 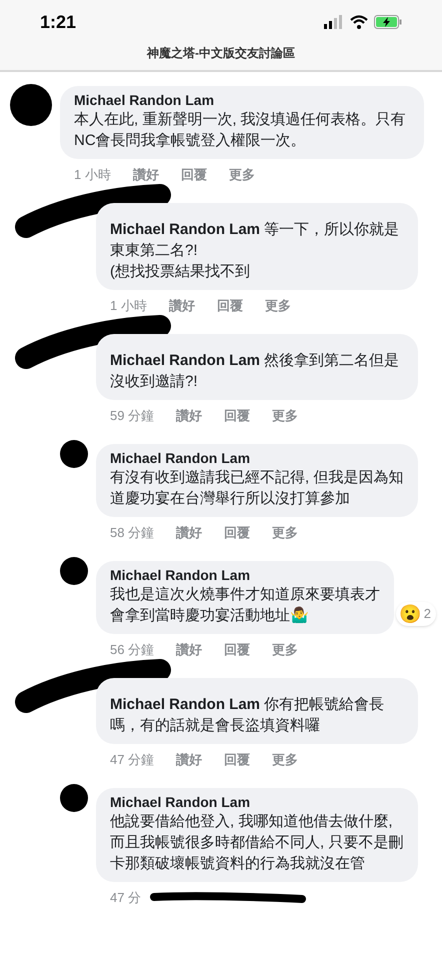 I want to click on reaction-badge: 😮 2, so click(x=416, y=614).